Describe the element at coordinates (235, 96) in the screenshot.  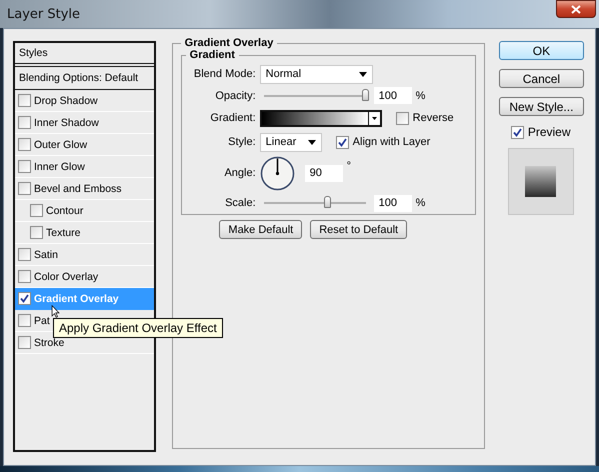
I see `field-label: Opacity:` at that location.